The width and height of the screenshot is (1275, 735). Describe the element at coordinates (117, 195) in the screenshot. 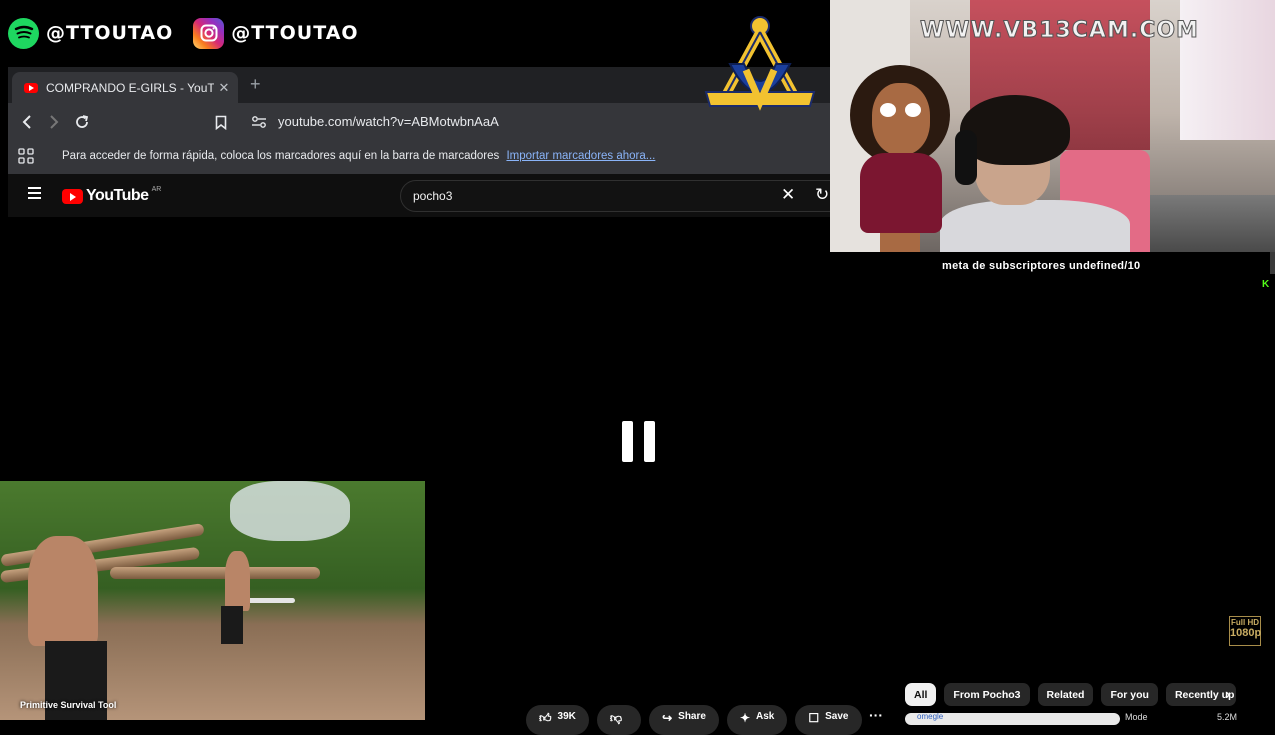

I see `youtube-logo-text: YouTube` at that location.